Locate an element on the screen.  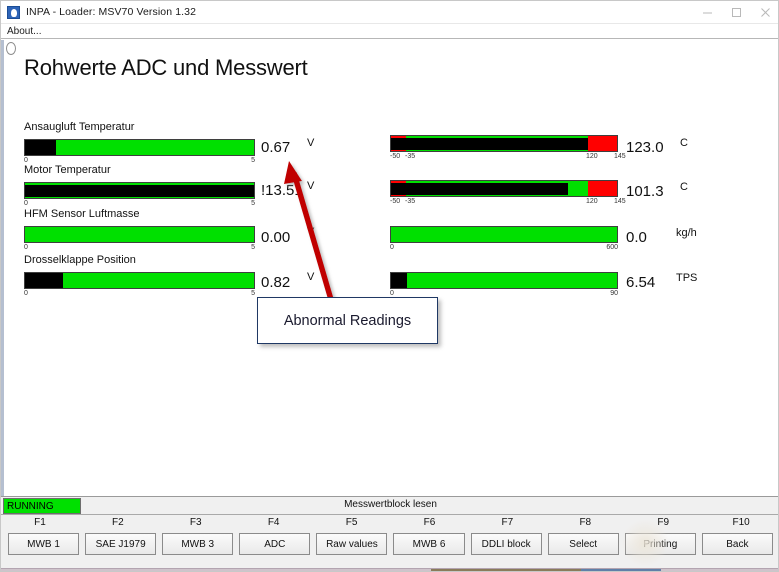
gauge-label: HFM Sensor Luftmasse is located at coordinates (82, 214).